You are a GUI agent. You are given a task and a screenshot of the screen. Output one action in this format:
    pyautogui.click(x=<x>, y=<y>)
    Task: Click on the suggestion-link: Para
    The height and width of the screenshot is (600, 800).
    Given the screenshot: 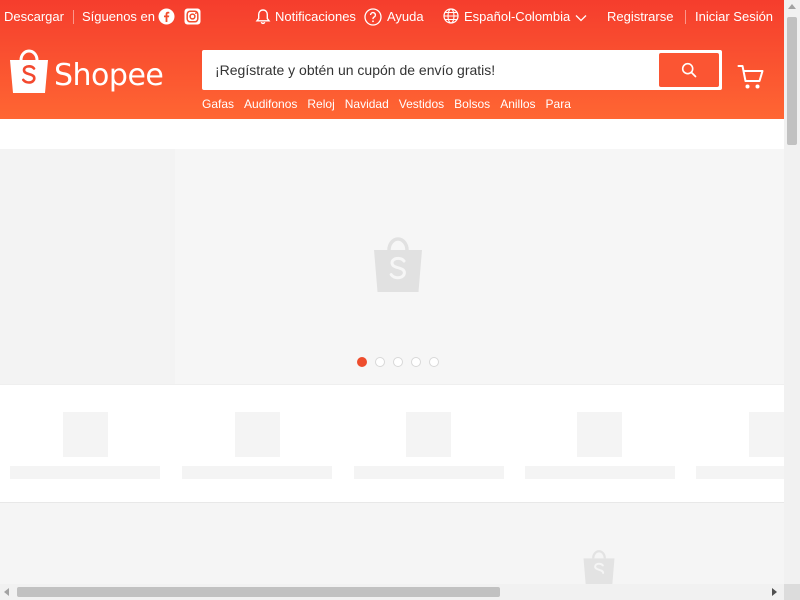 What is the action you would take?
    pyautogui.click(x=558, y=104)
    